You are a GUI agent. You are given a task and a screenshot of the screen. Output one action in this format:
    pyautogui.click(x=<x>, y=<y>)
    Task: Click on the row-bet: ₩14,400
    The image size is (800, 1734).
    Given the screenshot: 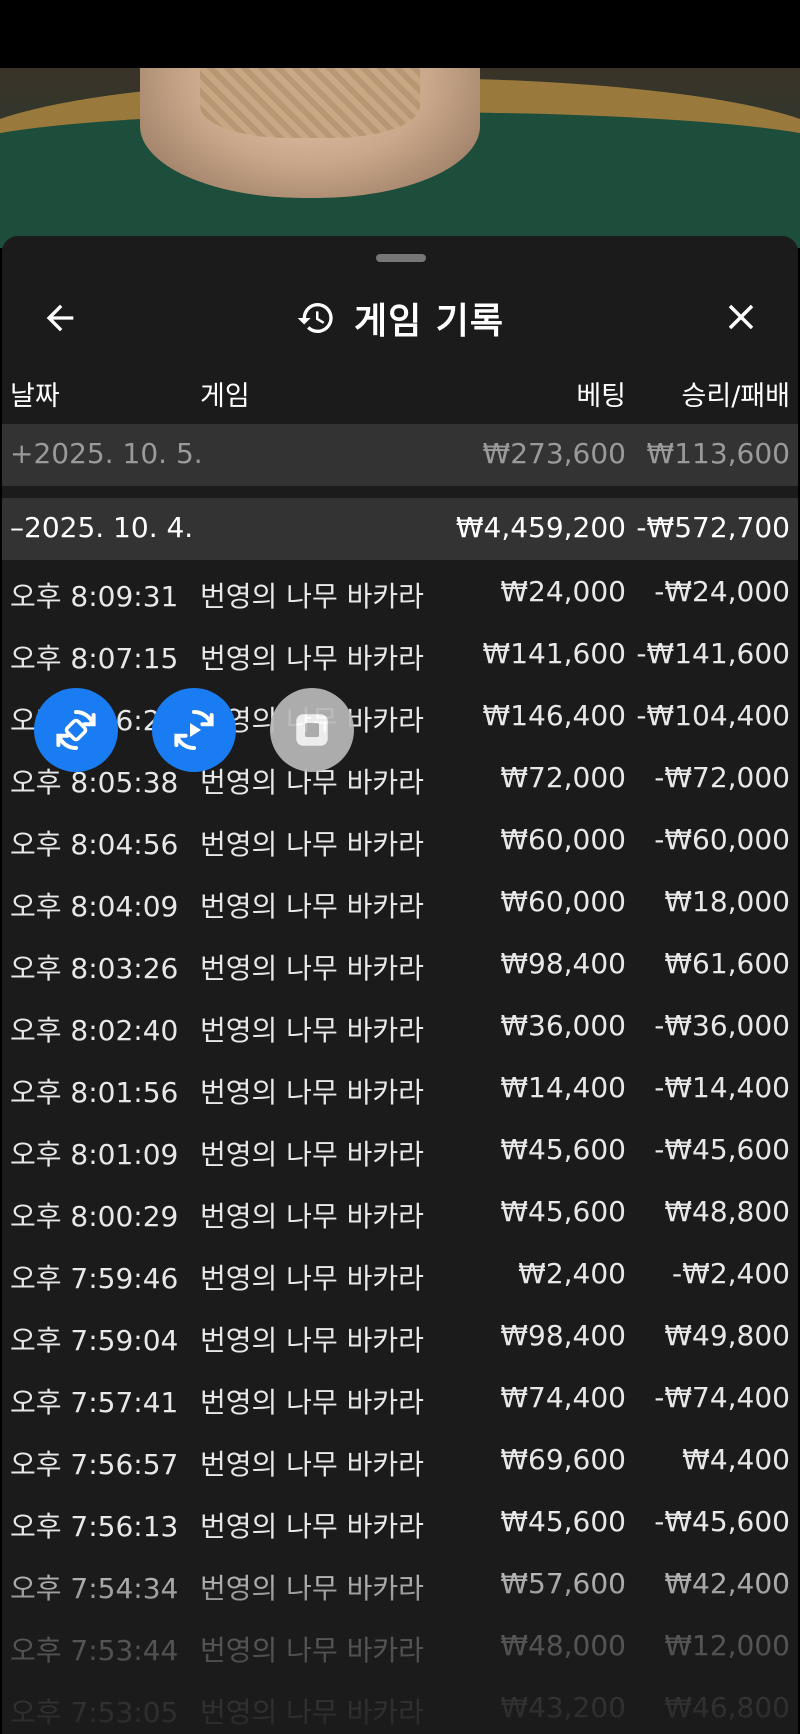 What is the action you would take?
    pyautogui.click(x=563, y=1087)
    